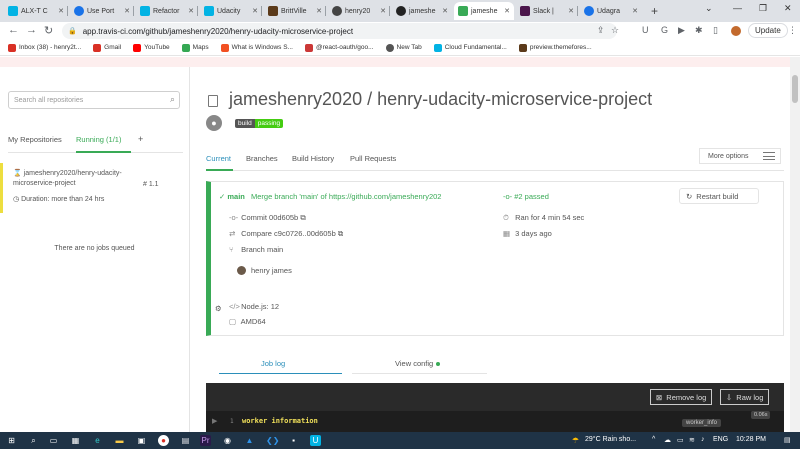  Describe the element at coordinates (75, 440) in the screenshot. I see `widgets-icon: ▦` at that location.